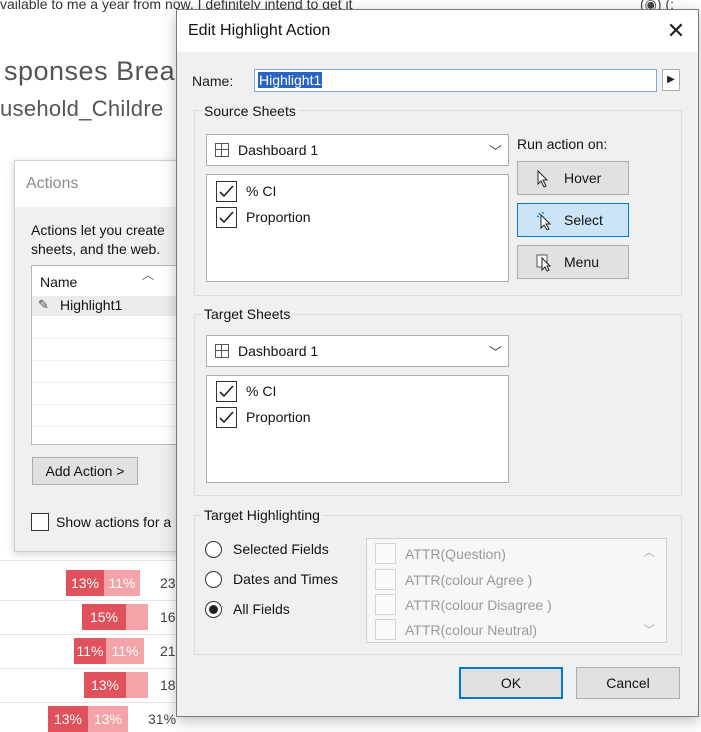 The width and height of the screenshot is (701, 732). What do you see at coordinates (40, 522) in the screenshot?
I see `show-actions-checkbox` at bounding box center [40, 522].